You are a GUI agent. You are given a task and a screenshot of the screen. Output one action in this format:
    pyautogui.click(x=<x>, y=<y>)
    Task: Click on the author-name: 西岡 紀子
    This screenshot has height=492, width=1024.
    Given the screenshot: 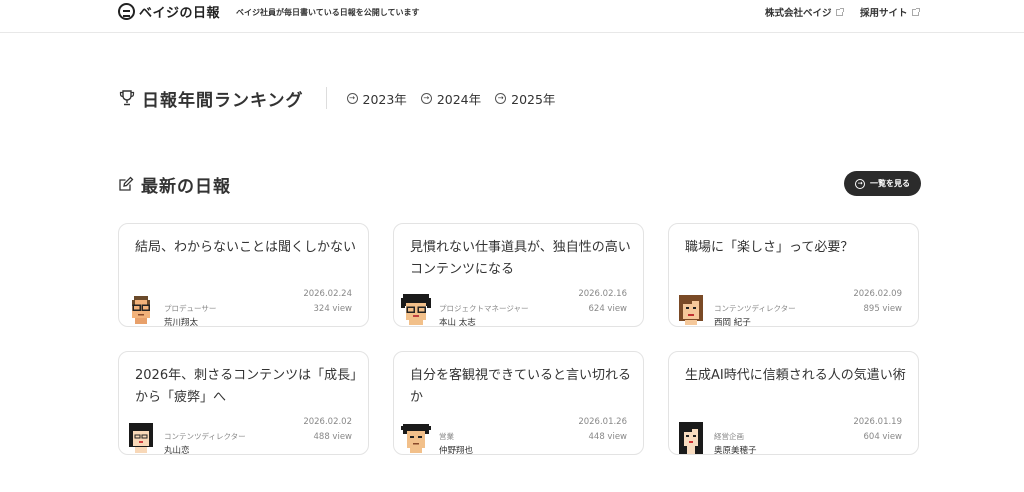 What is the action you would take?
    pyautogui.click(x=732, y=323)
    